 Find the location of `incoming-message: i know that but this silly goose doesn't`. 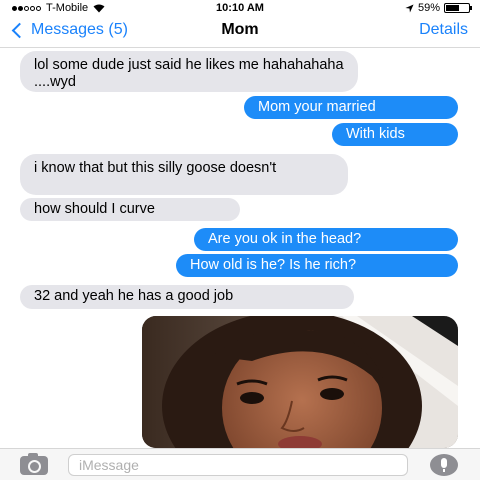

incoming-message: i know that but this silly goose doesn't is located at coordinates (184, 174).